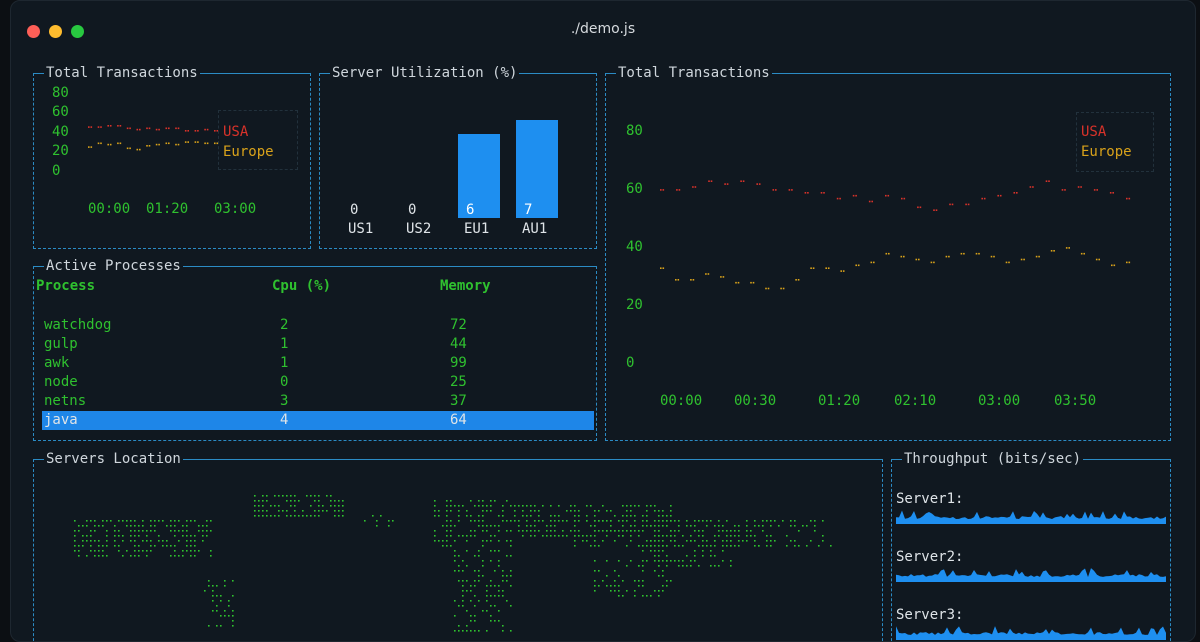 This screenshot has height=642, width=1200. What do you see at coordinates (315, 344) in the screenshot?
I see `table-row: gulp 1 44` at bounding box center [315, 344].